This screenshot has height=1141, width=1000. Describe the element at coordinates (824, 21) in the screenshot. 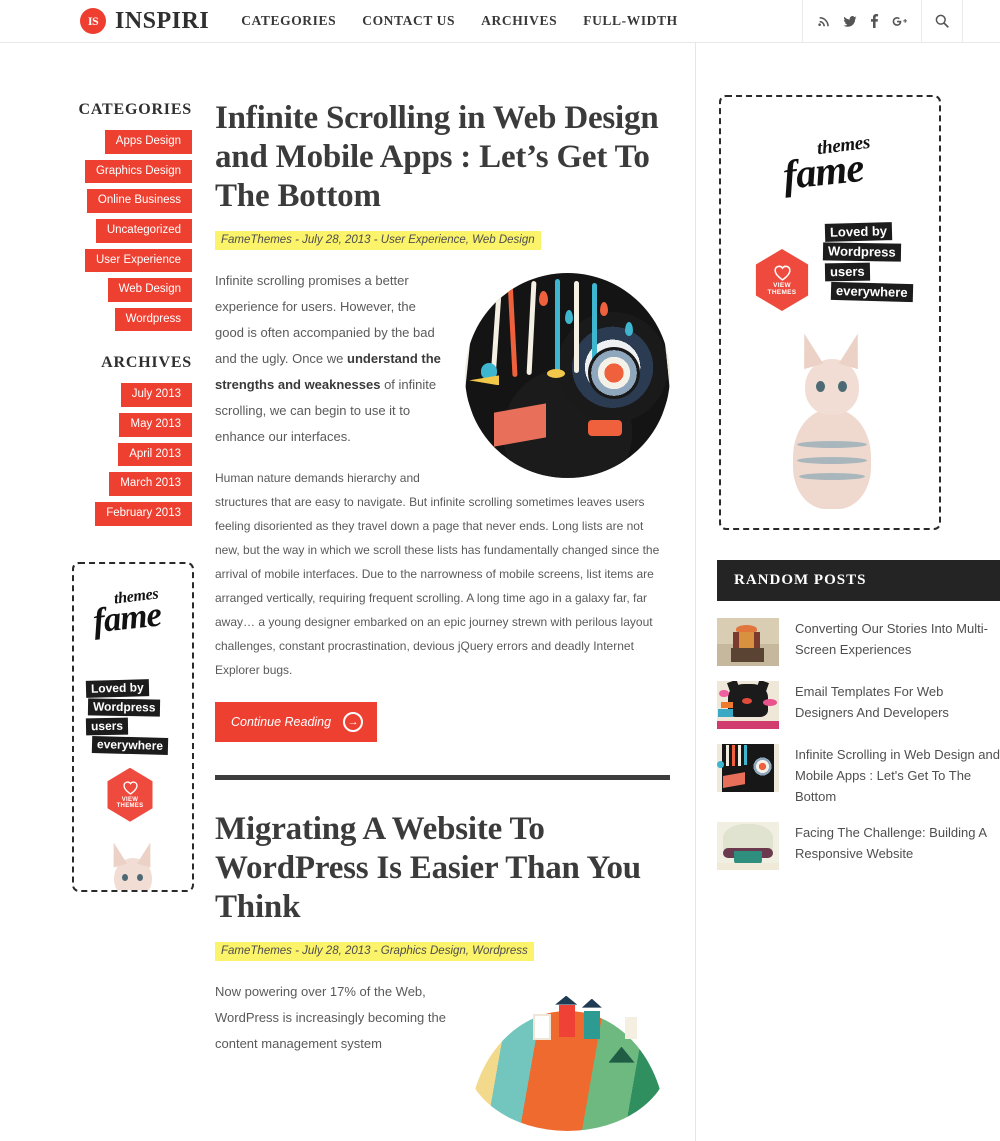

I see `rss-icon` at that location.